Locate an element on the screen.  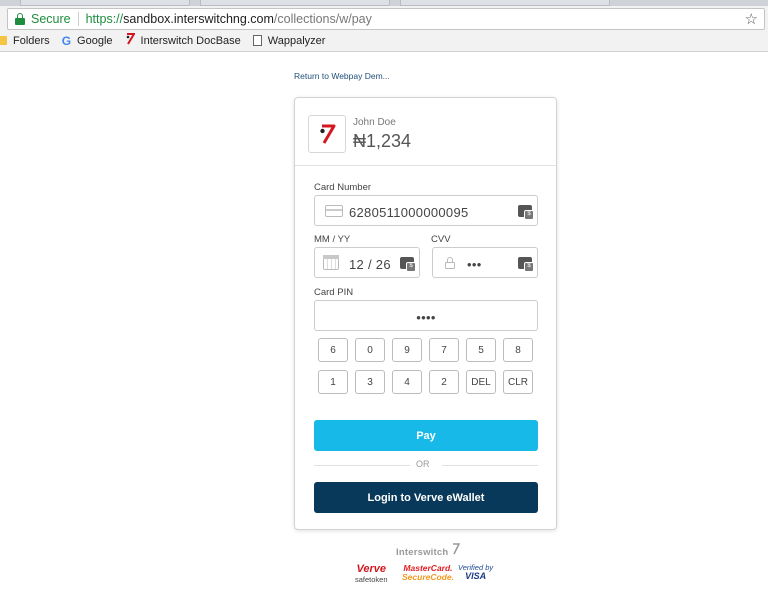
pin-field: •••• is located at coordinates (426, 315).